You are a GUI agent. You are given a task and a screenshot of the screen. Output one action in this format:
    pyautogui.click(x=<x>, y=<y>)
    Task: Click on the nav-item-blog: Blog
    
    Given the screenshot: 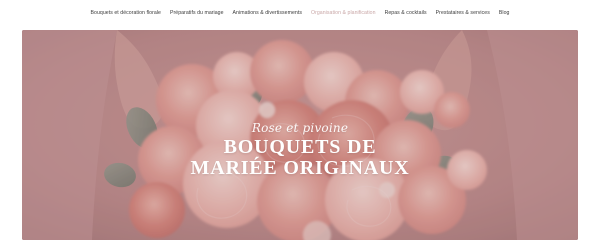 What is the action you would take?
    pyautogui.click(x=504, y=13)
    